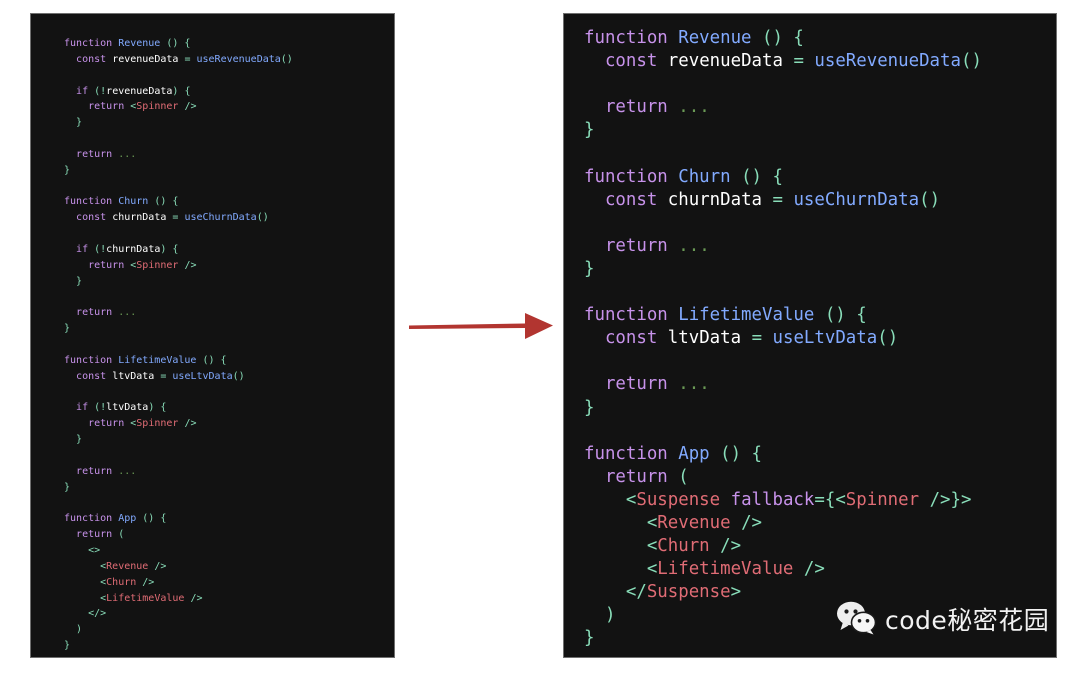 Image resolution: width=1080 pixels, height=676 pixels. Describe the element at coordinates (830, 499) in the screenshot. I see `code-token: ={<` at that location.